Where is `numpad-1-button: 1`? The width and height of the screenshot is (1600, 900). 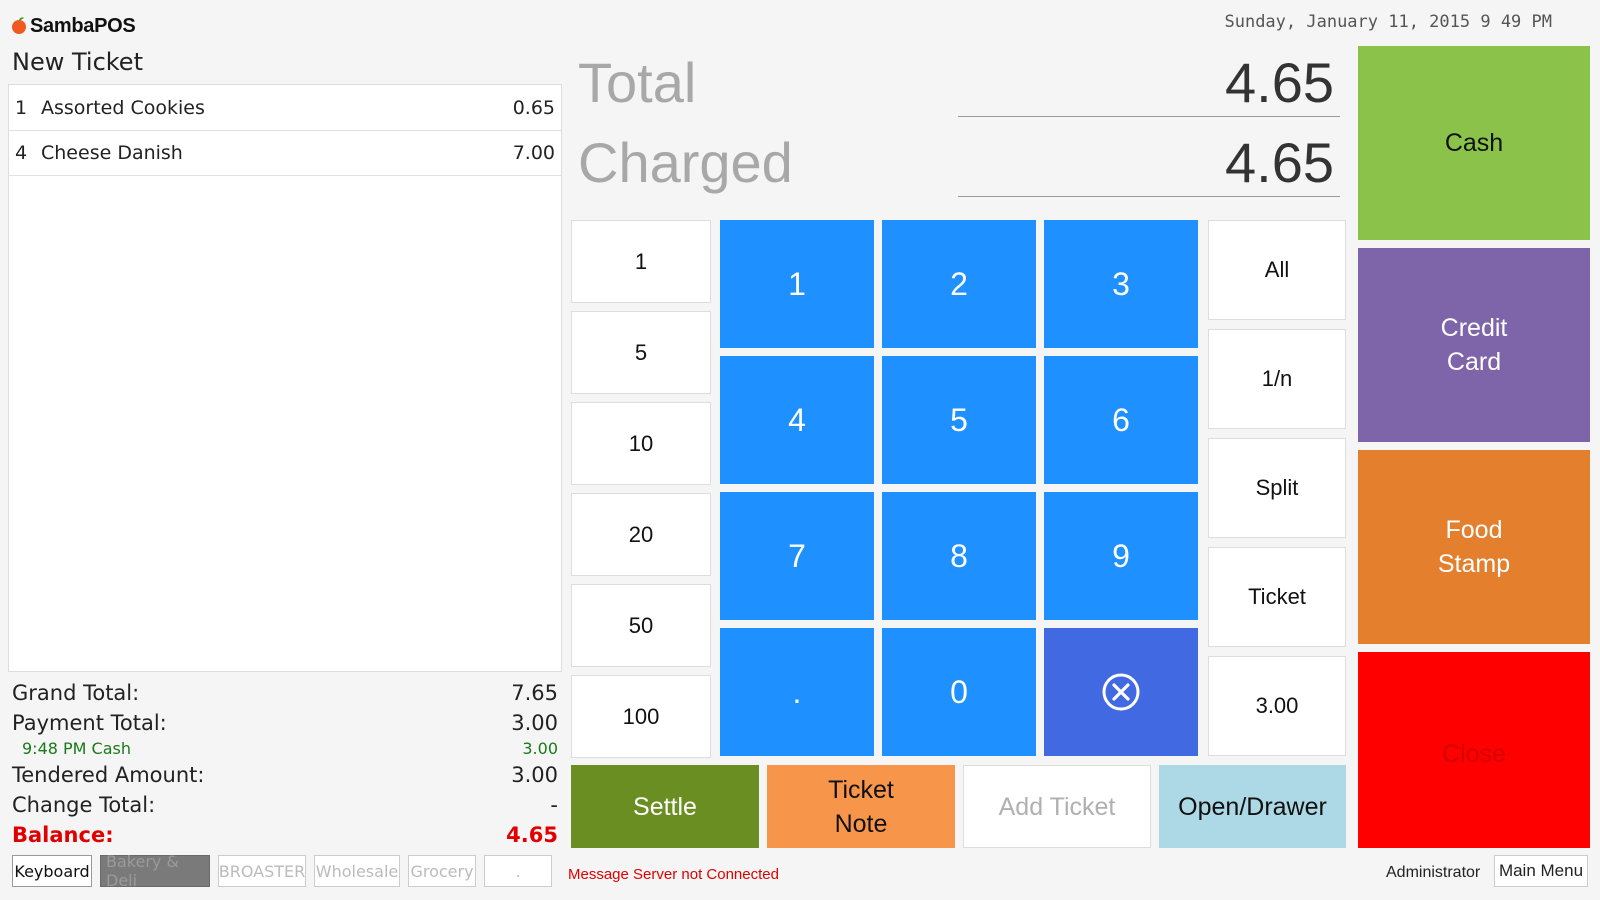
numpad-1-button: 1 is located at coordinates (797, 284).